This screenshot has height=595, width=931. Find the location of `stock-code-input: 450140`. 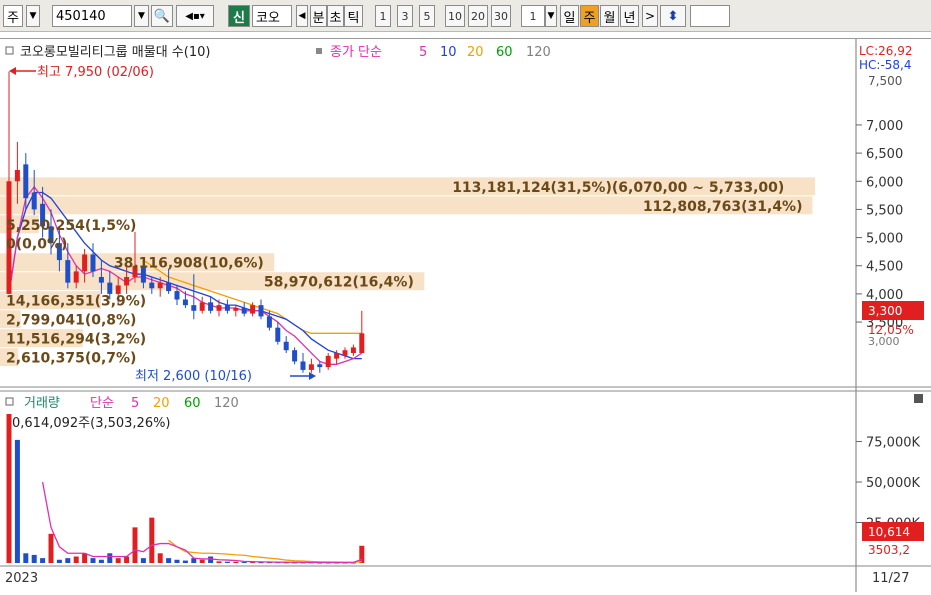

stock-code-input: 450140 is located at coordinates (92, 16).